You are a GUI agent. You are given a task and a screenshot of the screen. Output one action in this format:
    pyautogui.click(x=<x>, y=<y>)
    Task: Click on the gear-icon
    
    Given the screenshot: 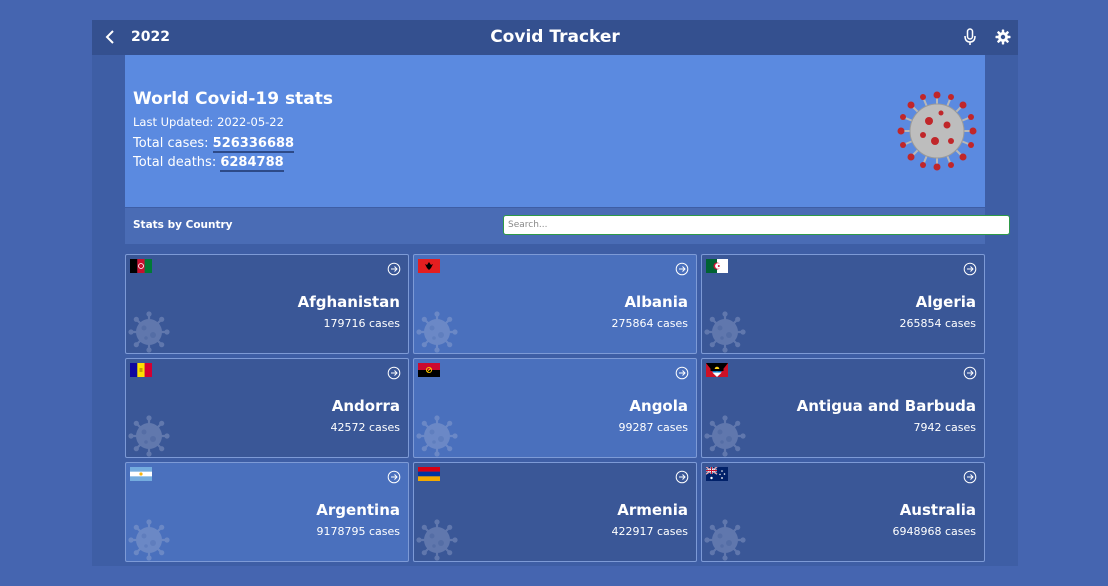 What is the action you would take?
    pyautogui.click(x=1003, y=37)
    